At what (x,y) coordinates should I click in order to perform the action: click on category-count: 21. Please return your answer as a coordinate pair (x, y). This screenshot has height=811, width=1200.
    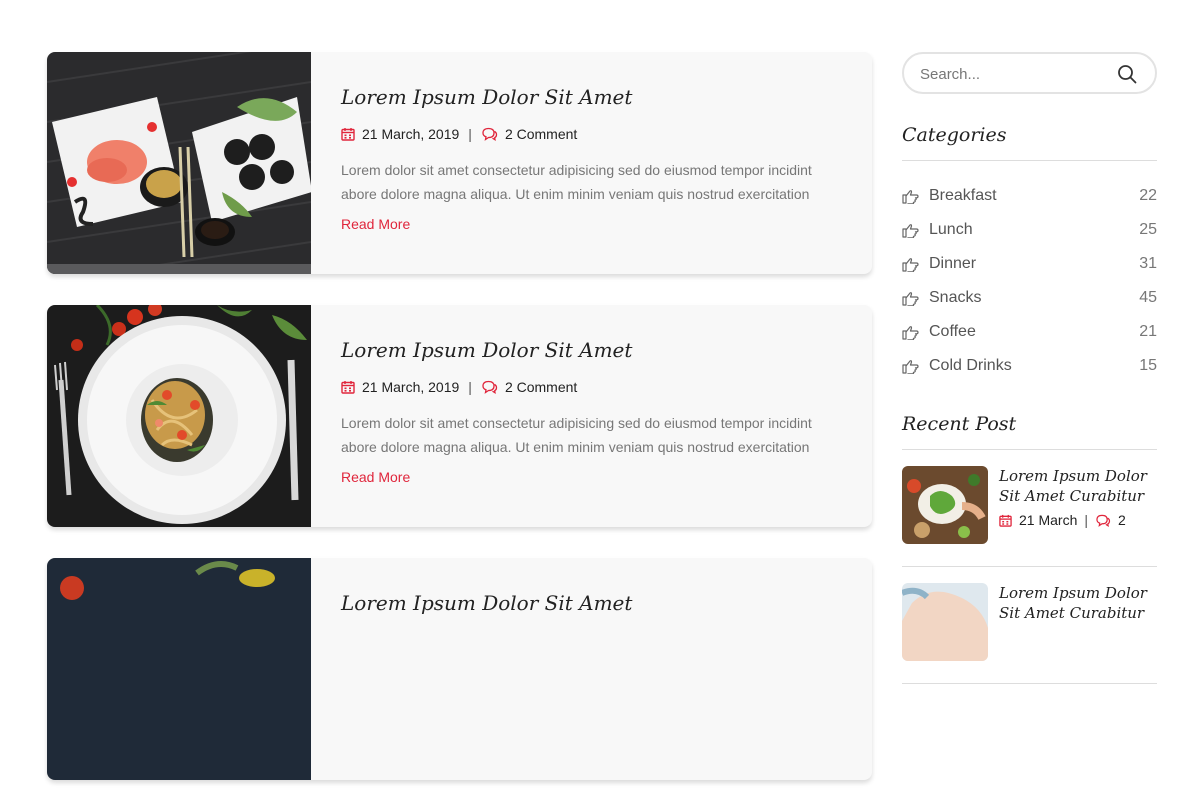
    Looking at the image, I should click on (1148, 331).